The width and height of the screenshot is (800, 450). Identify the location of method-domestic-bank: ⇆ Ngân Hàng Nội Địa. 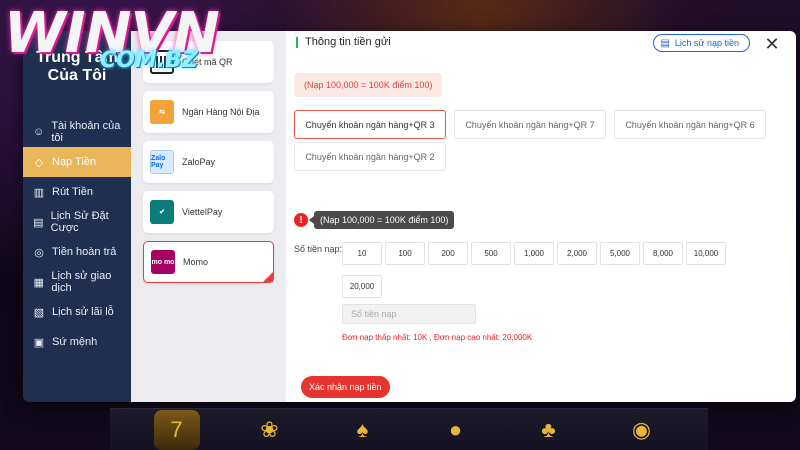
(208, 112).